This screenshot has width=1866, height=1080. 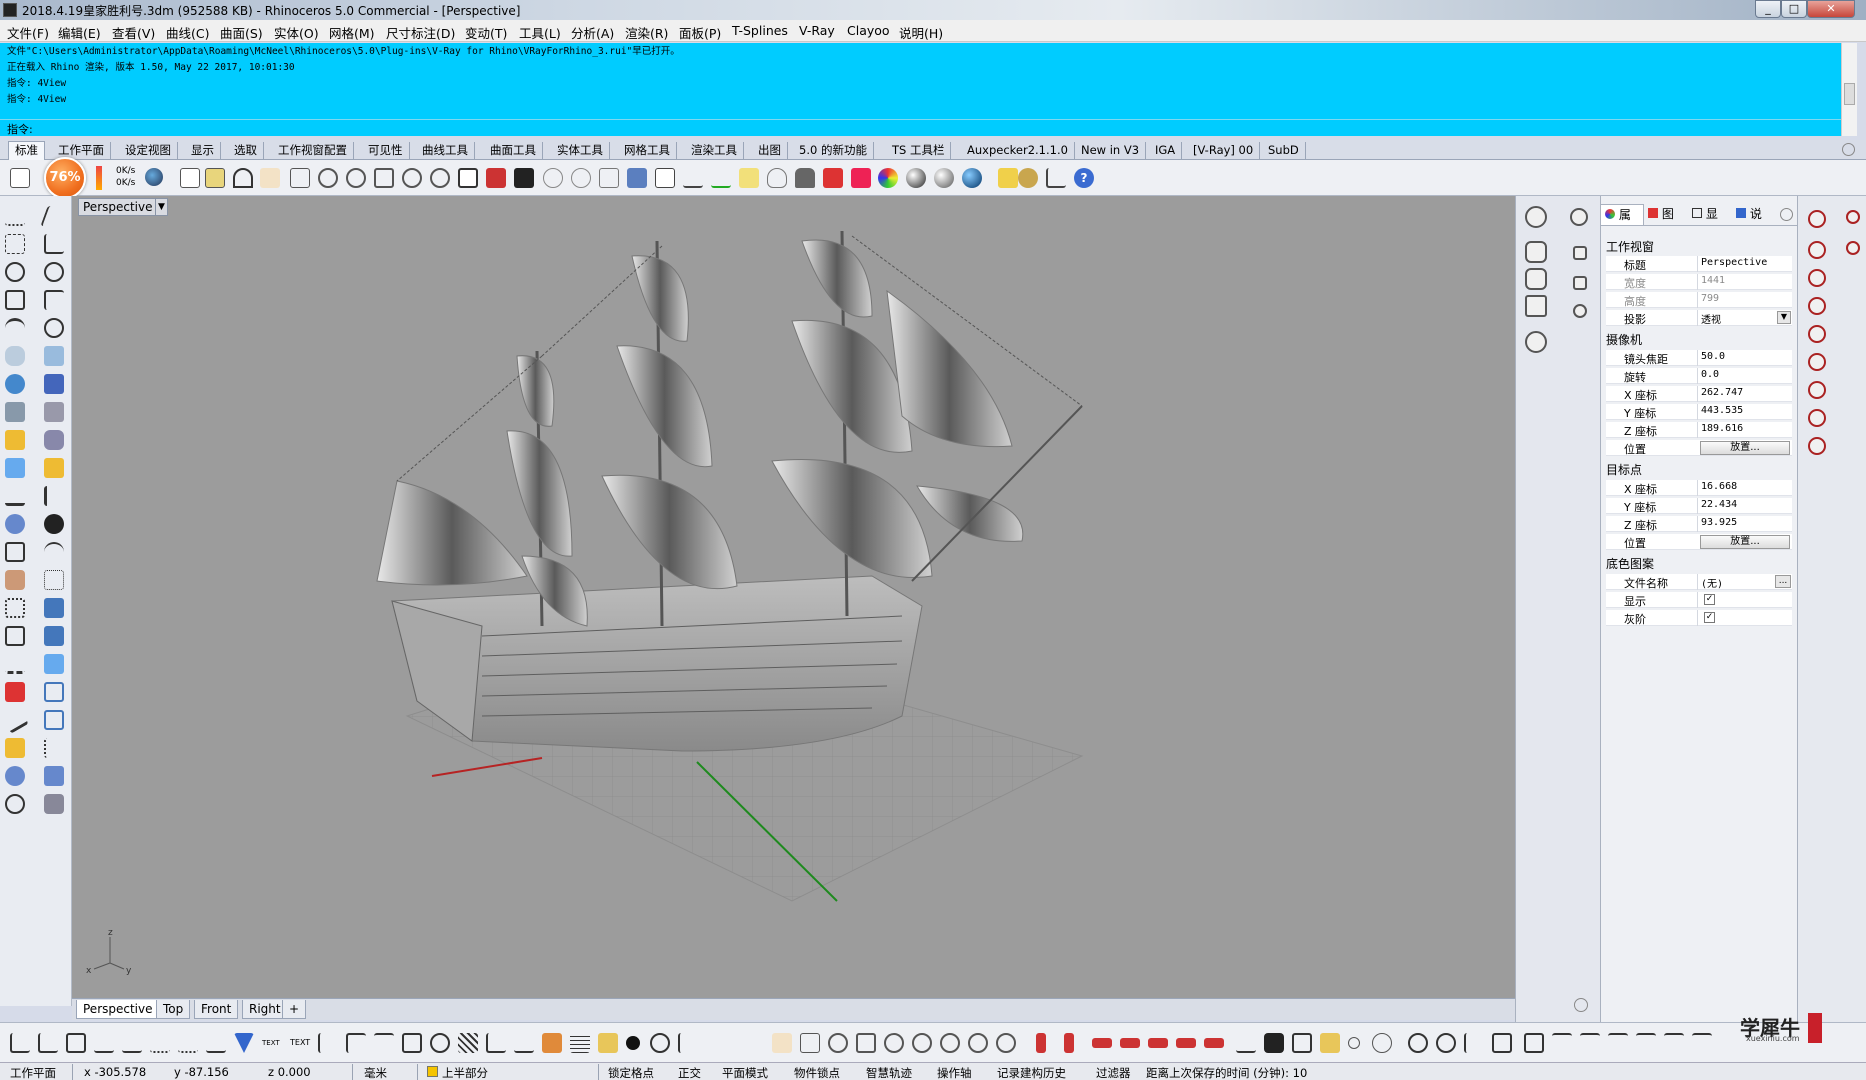 I want to click on zoom-out-icon, so click(x=978, y=1043).